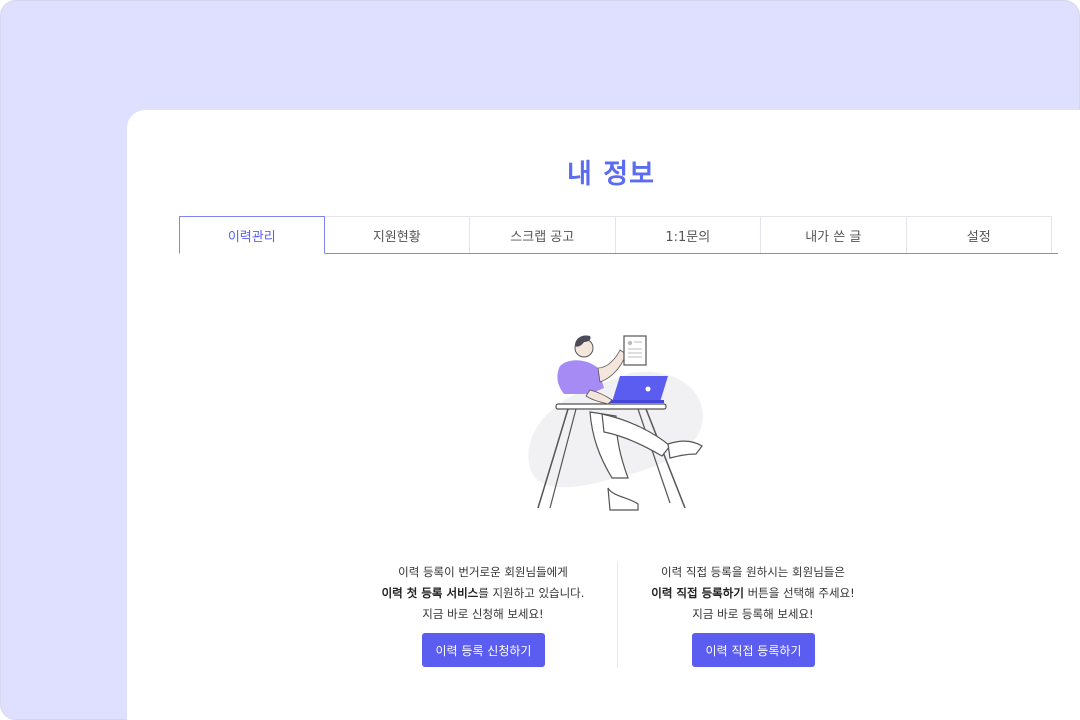 This screenshot has width=1080, height=720. I want to click on info-line: 이력 첫 등록 서비스를 지원하고 있습니다., so click(483, 593).